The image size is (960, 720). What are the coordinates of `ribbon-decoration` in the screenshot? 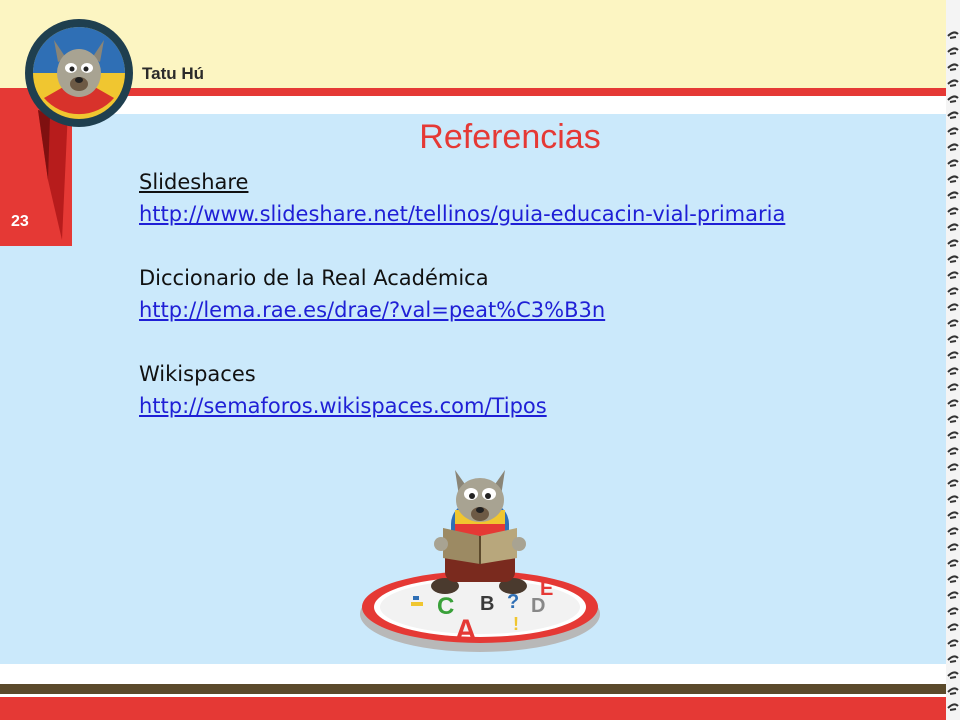 It's located at (53, 175).